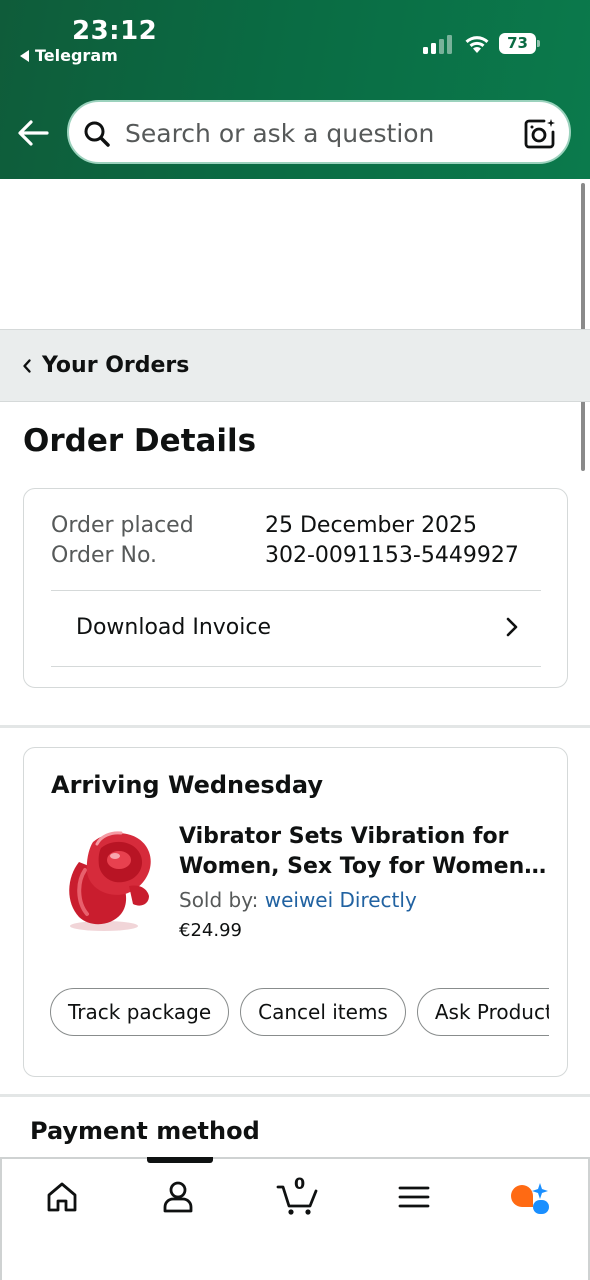 The height and width of the screenshot is (1280, 590). I want to click on back-to-telegram-link: Telegram, so click(69, 55).